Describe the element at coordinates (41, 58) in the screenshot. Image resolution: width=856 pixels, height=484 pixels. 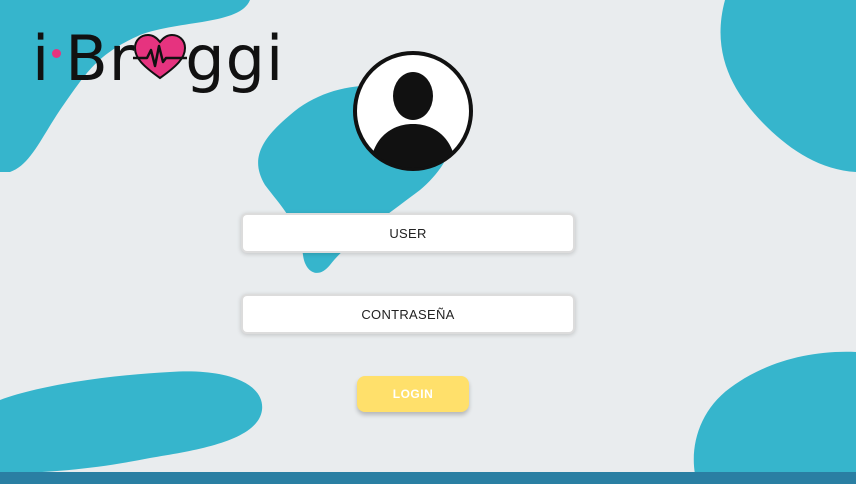
I see `logo-text-prefix: i` at that location.